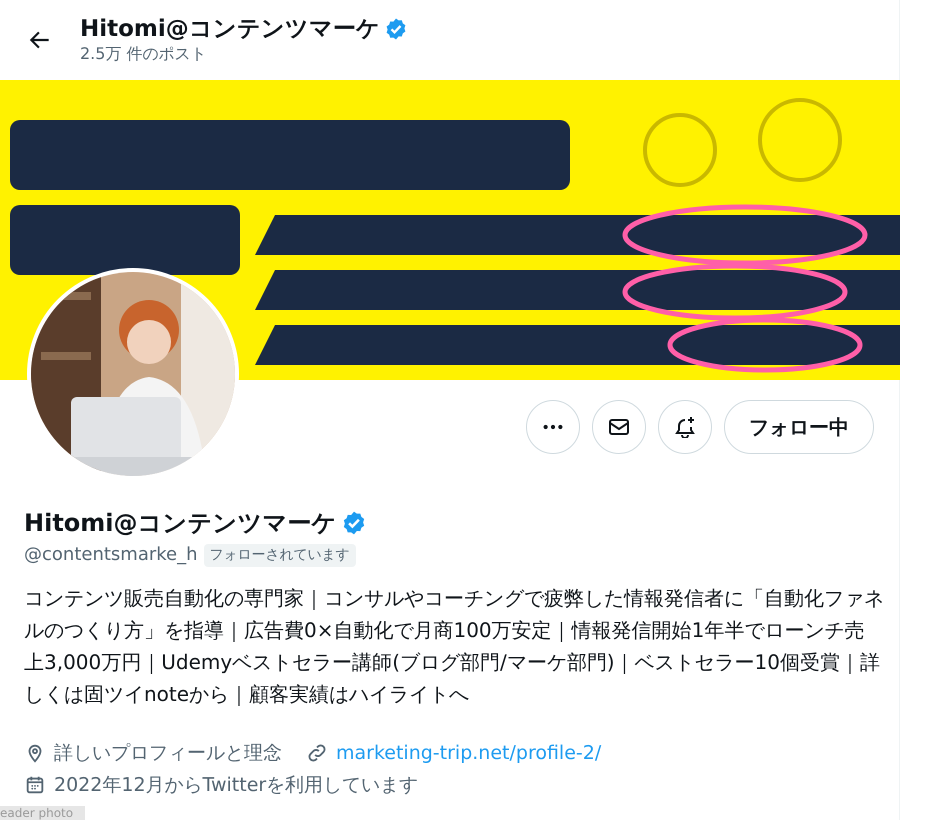 This screenshot has width=949, height=820. I want to click on notify-button, so click(685, 427).